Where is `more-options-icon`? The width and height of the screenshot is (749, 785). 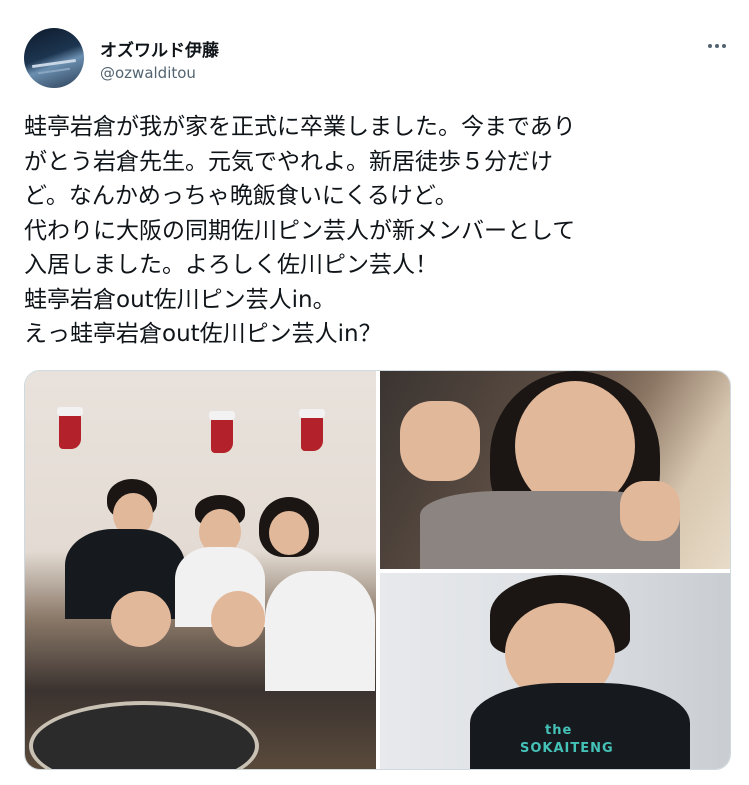
more-options-icon is located at coordinates (717, 46).